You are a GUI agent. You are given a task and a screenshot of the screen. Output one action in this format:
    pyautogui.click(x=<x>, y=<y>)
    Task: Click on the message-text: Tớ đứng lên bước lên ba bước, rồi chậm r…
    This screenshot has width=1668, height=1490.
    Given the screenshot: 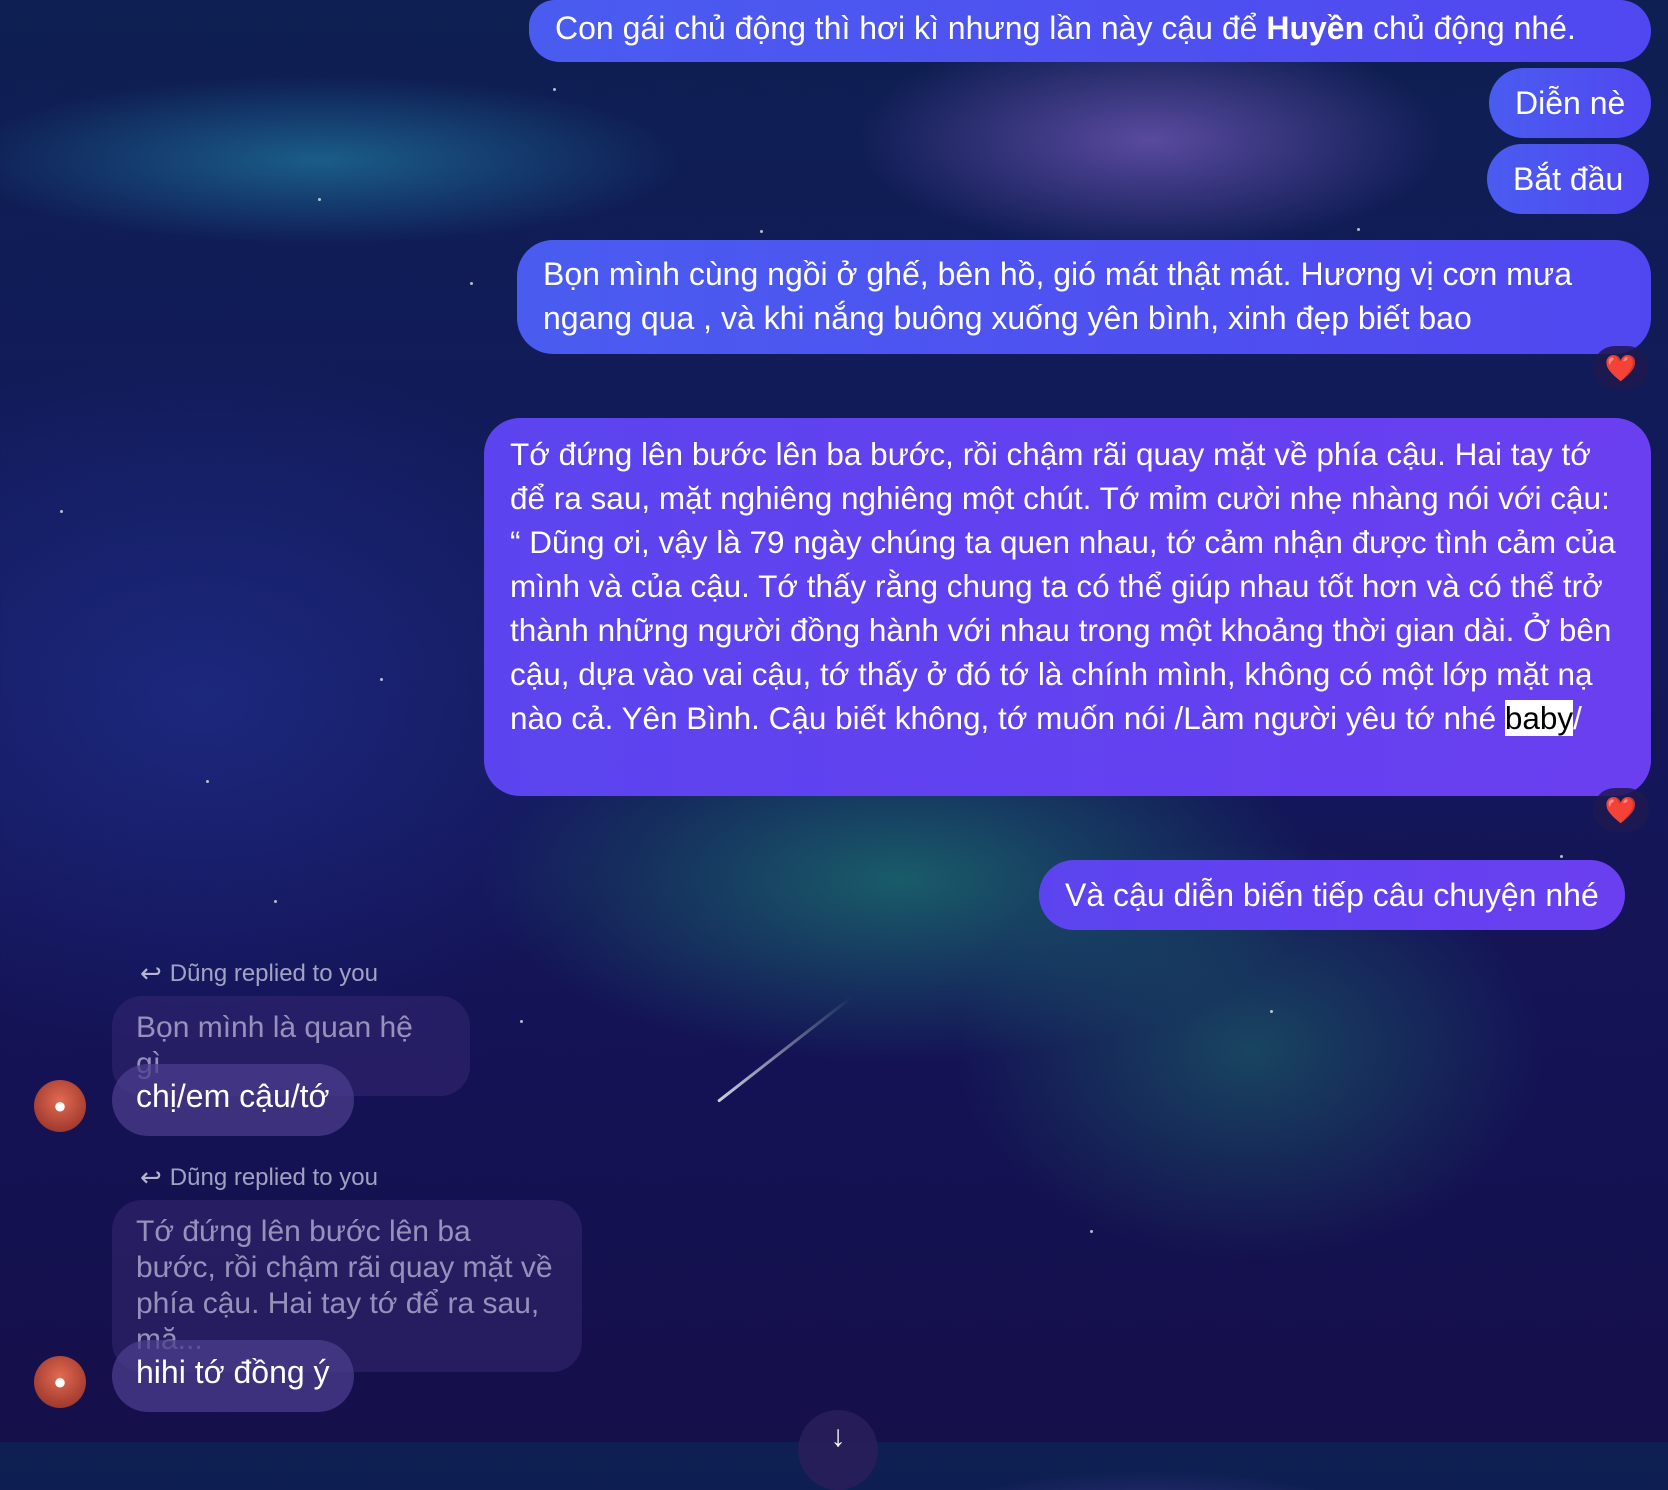 What is the action you would take?
    pyautogui.click(x=1063, y=586)
    